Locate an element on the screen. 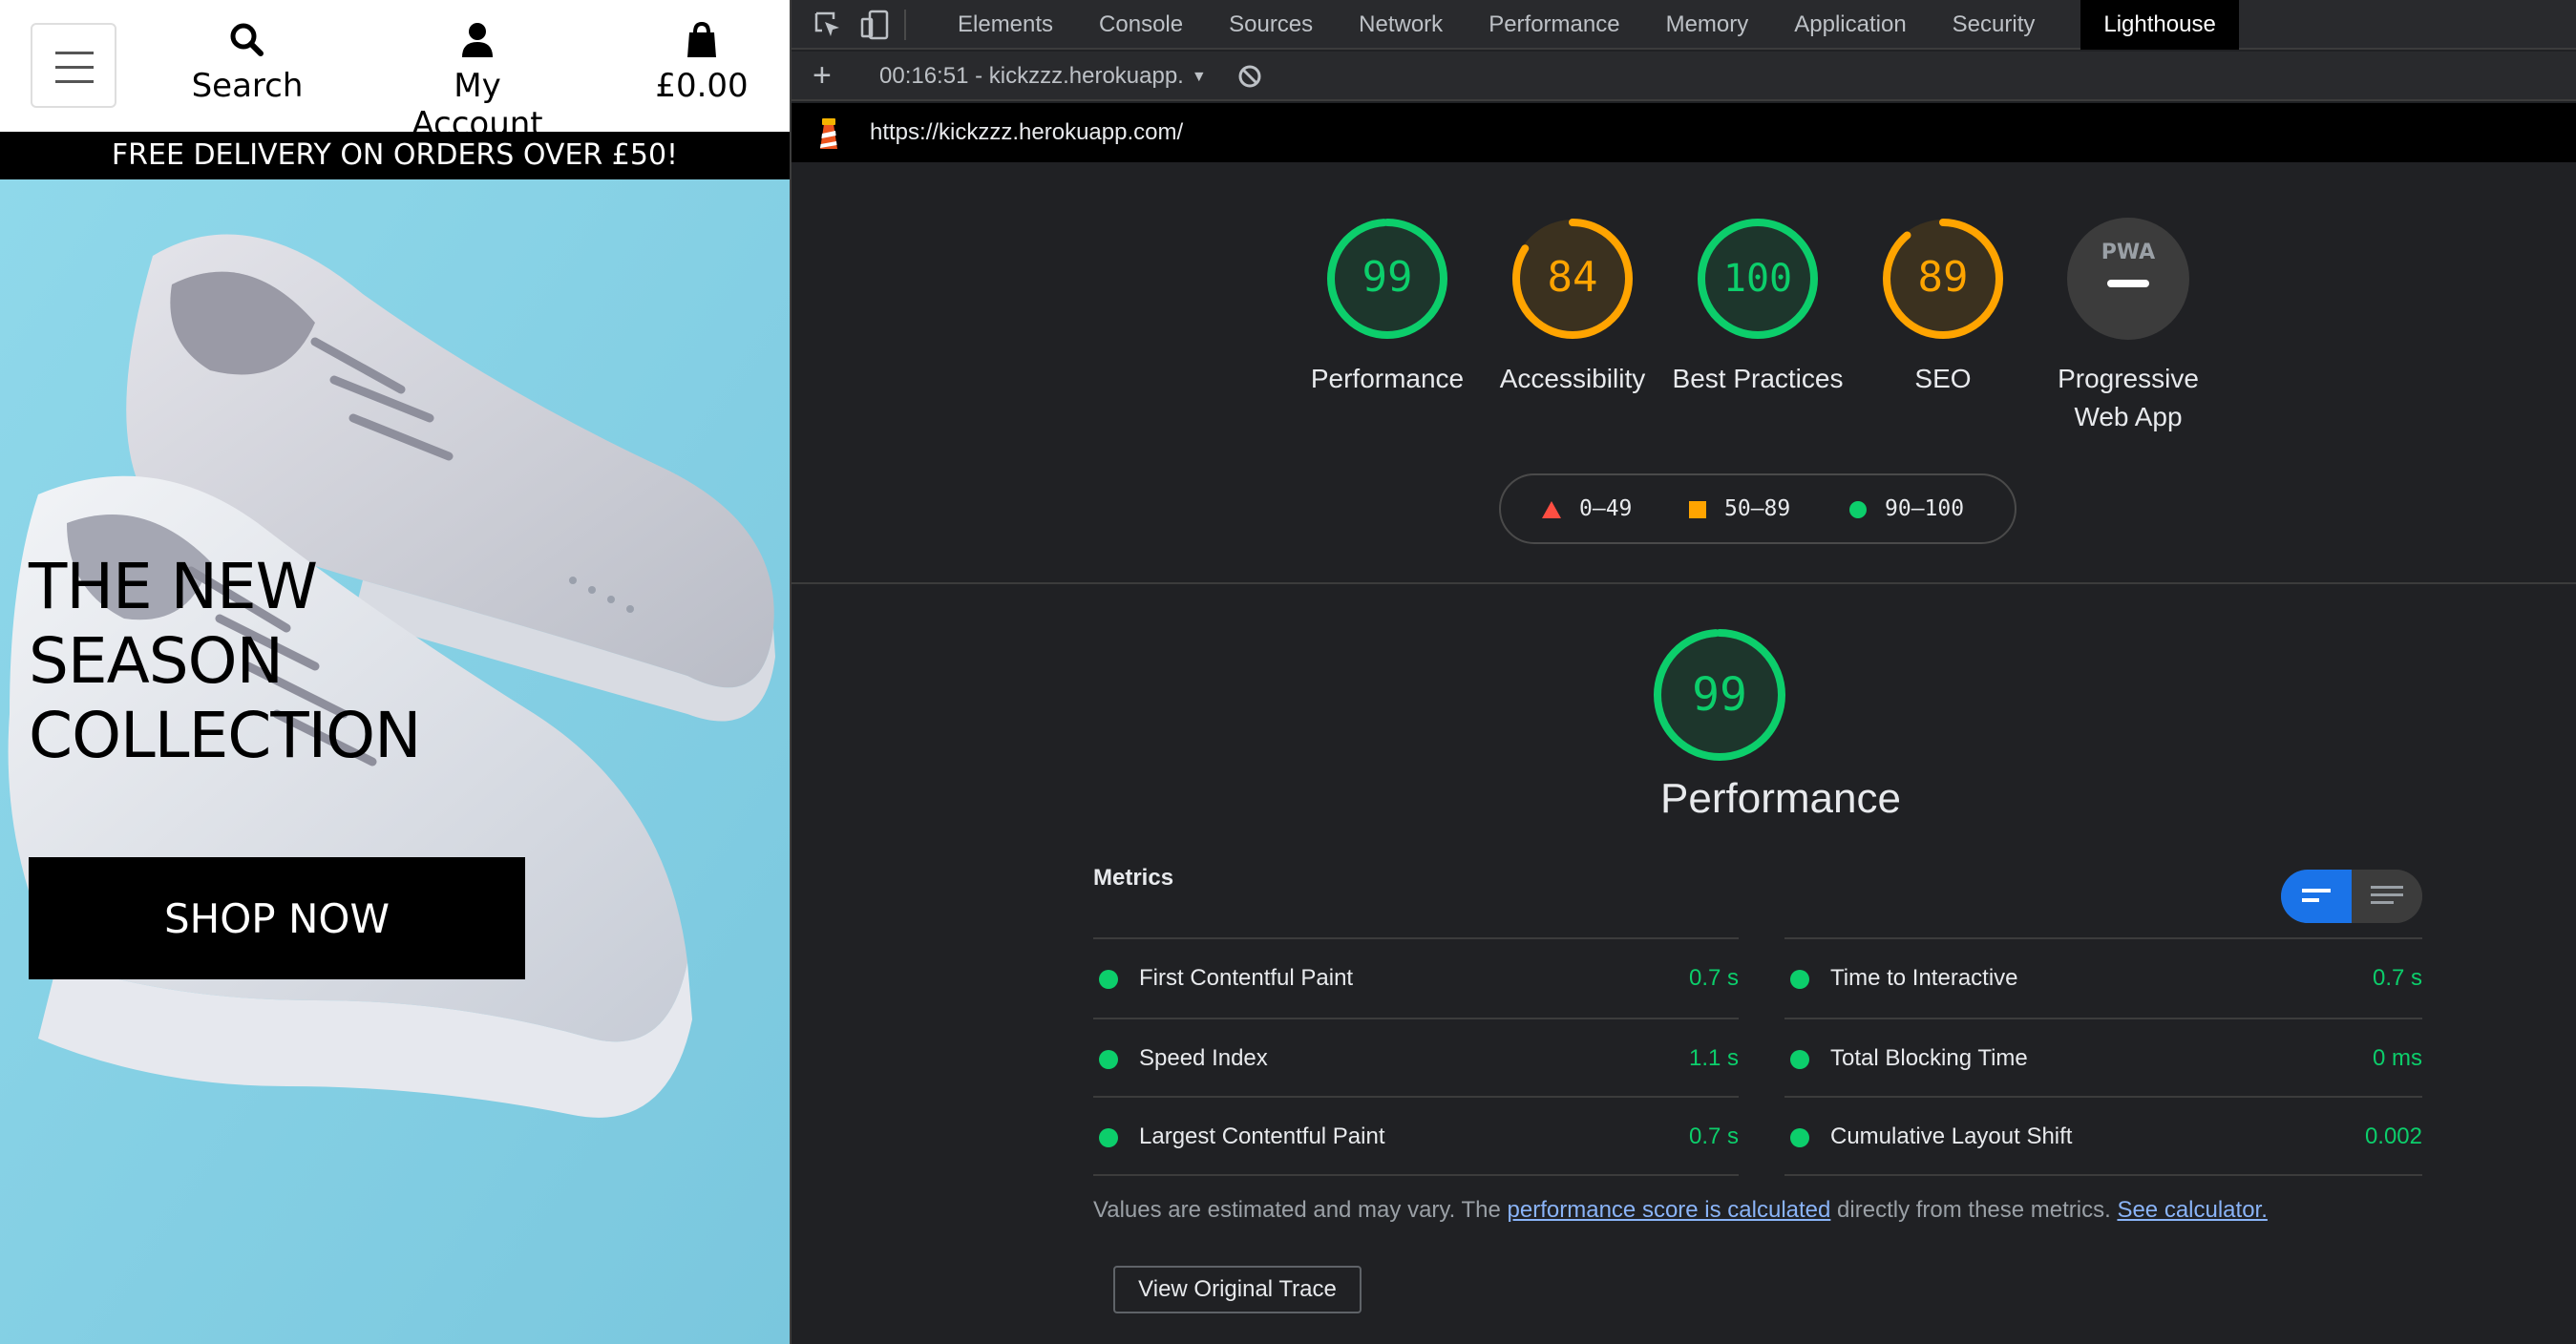 Image resolution: width=2576 pixels, height=1344 pixels. hamburger-icon-bar is located at coordinates (74, 68).